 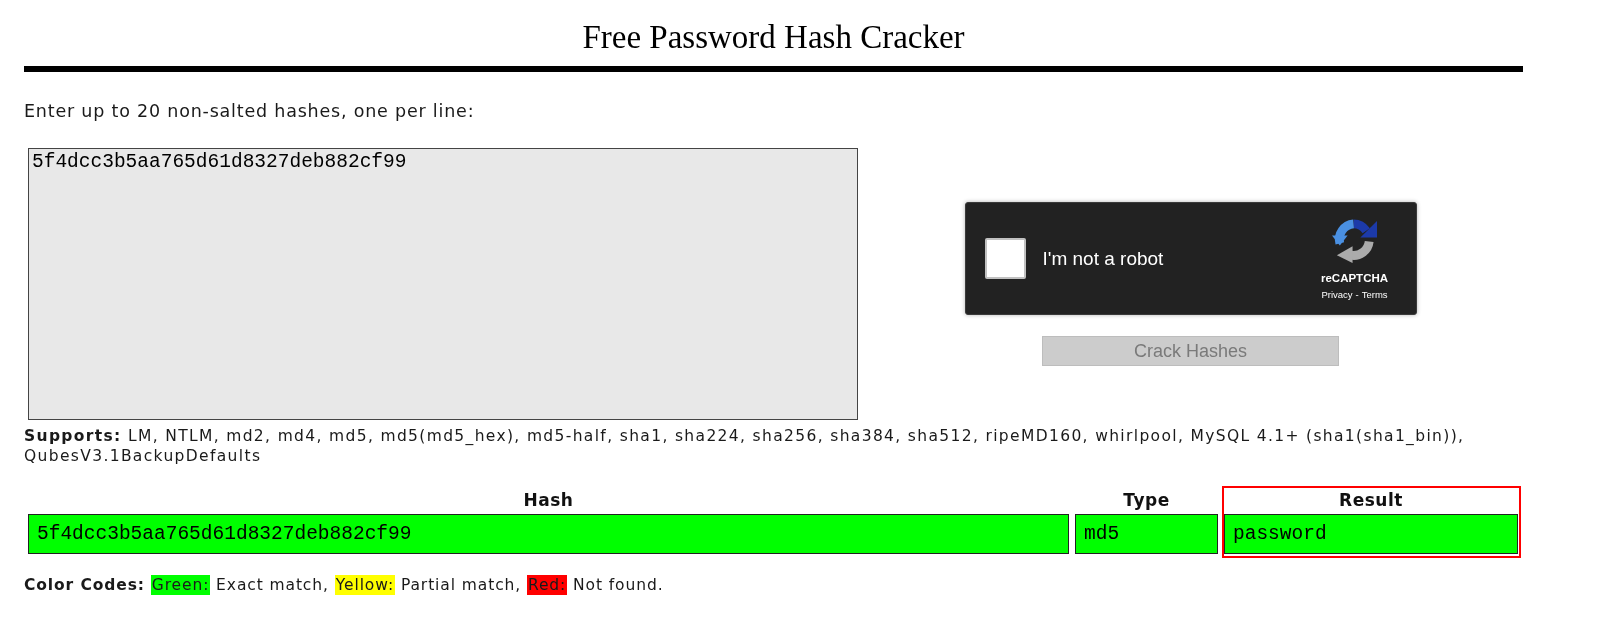 I want to click on legend-text: Partial match,, so click(x=461, y=585).